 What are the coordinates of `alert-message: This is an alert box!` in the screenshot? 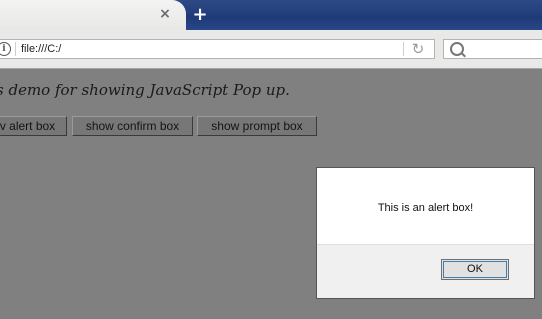 It's located at (425, 208).